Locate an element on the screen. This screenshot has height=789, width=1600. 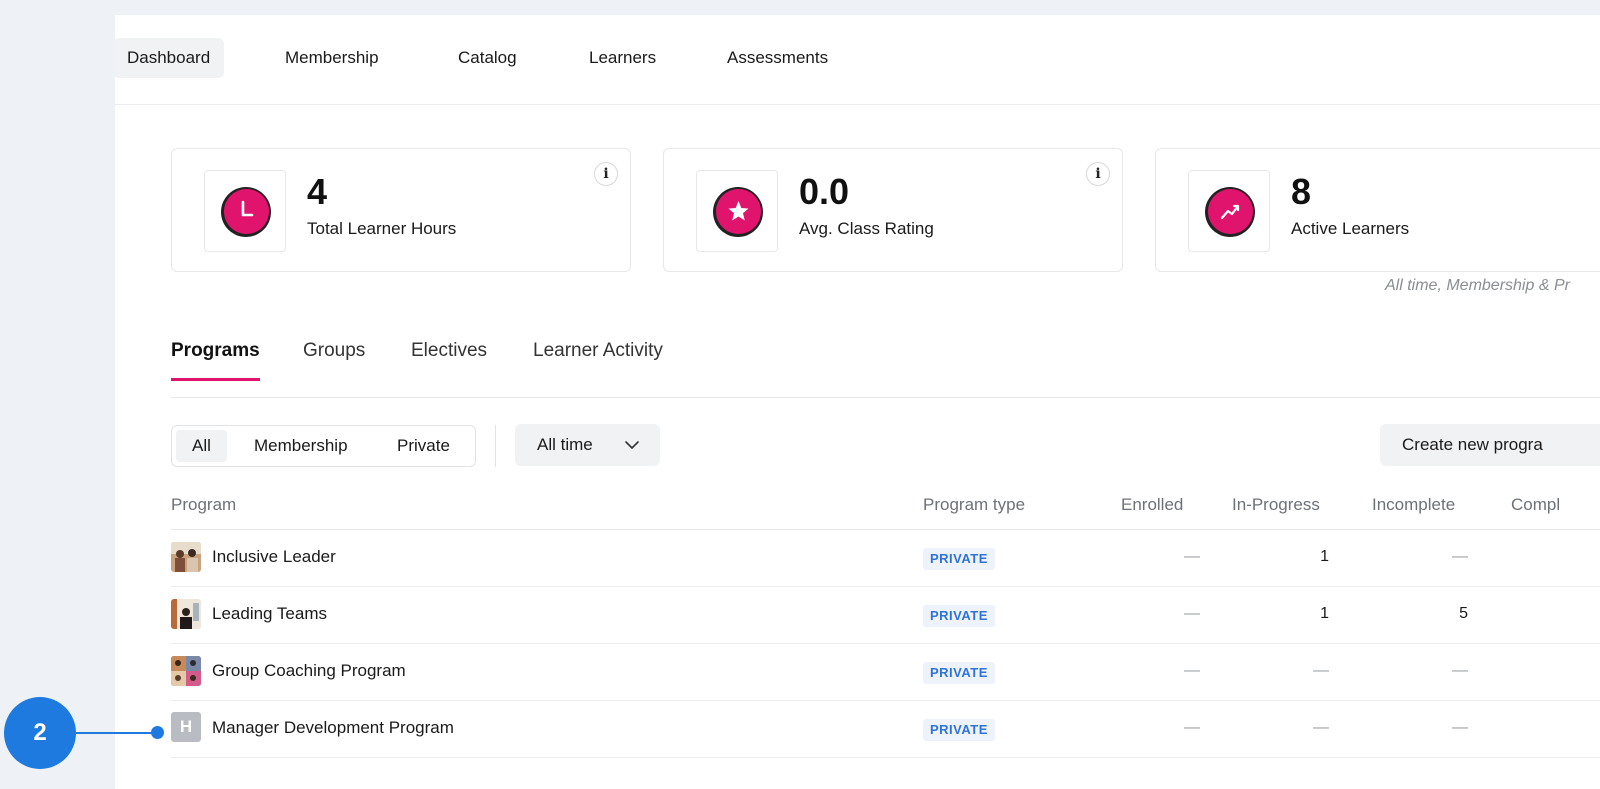
incomplete-count: 5 is located at coordinates (1463, 613).